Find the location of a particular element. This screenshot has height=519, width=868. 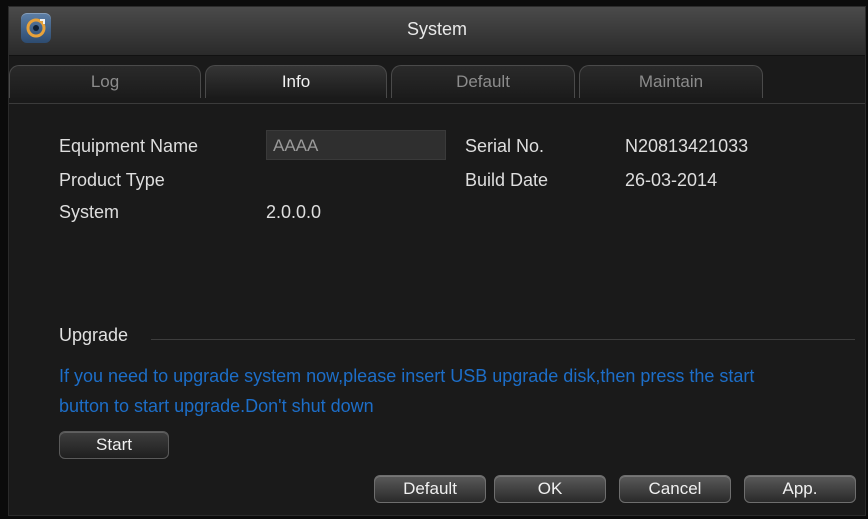

cancel-button: Cancel is located at coordinates (675, 489).